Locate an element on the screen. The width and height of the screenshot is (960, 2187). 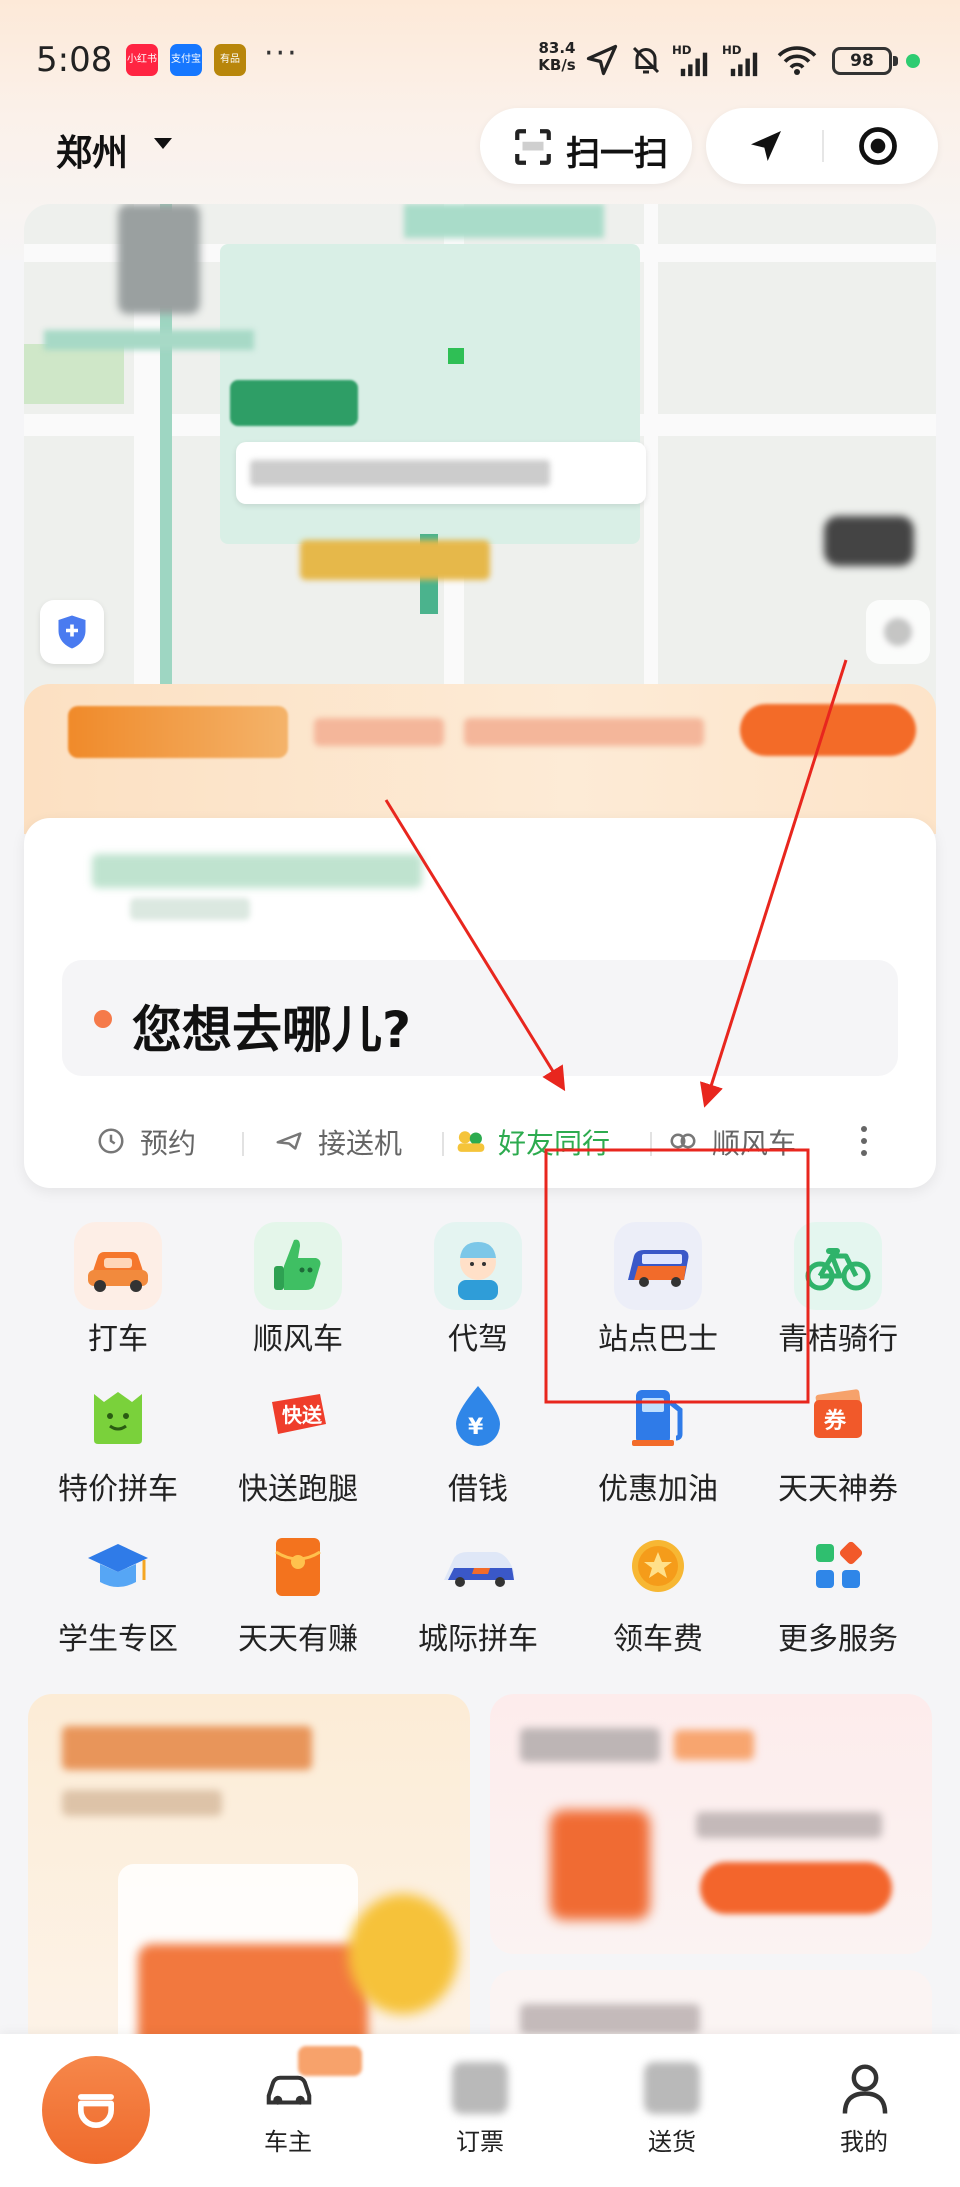
status-more-dots: ··· is located at coordinates (281, 53).